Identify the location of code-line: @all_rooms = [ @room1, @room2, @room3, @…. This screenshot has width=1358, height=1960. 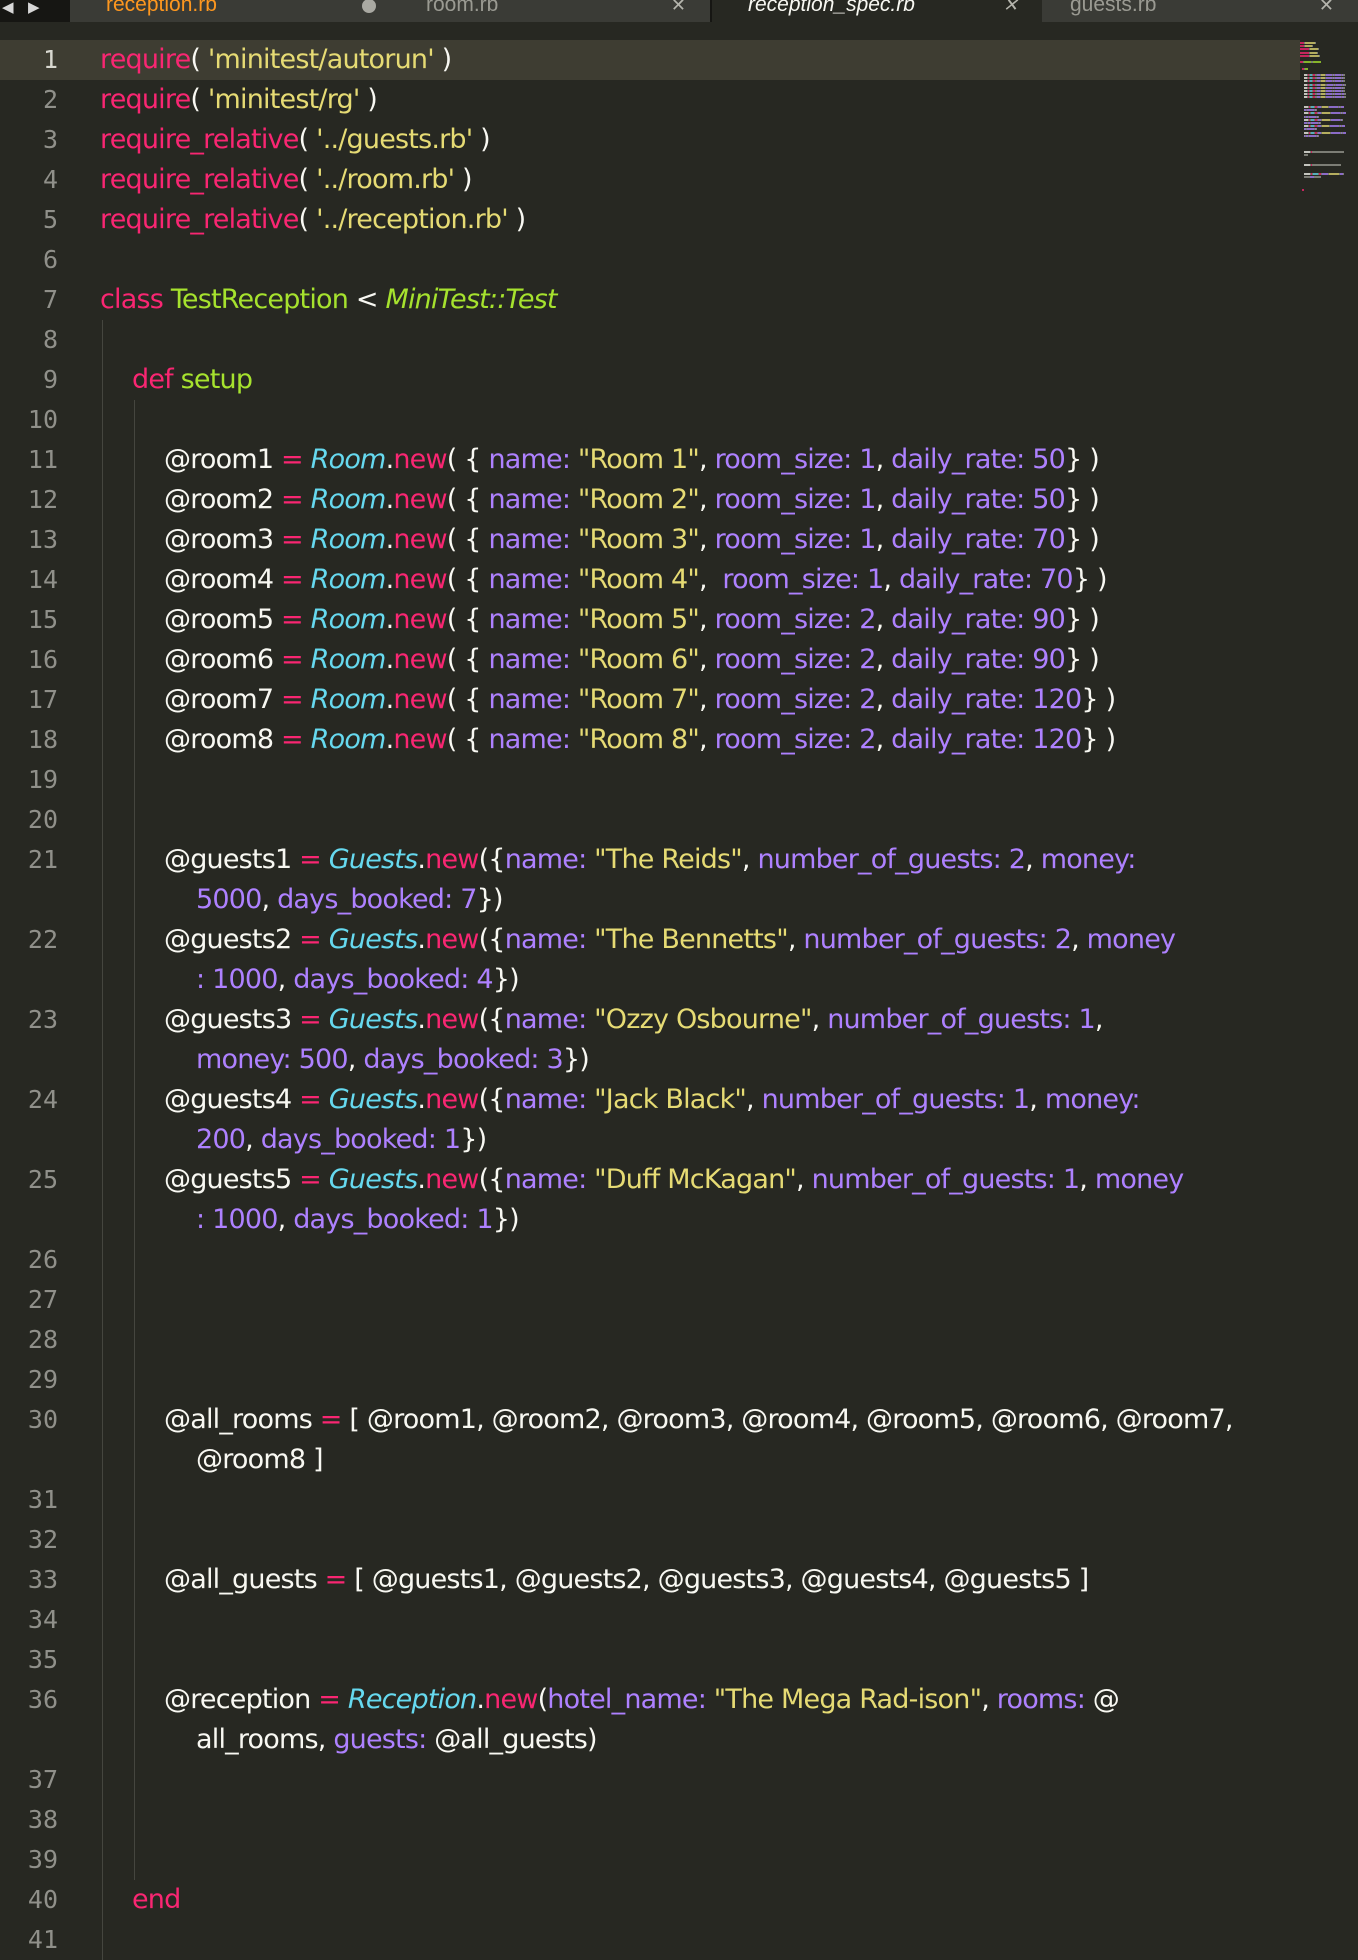
(698, 1420).